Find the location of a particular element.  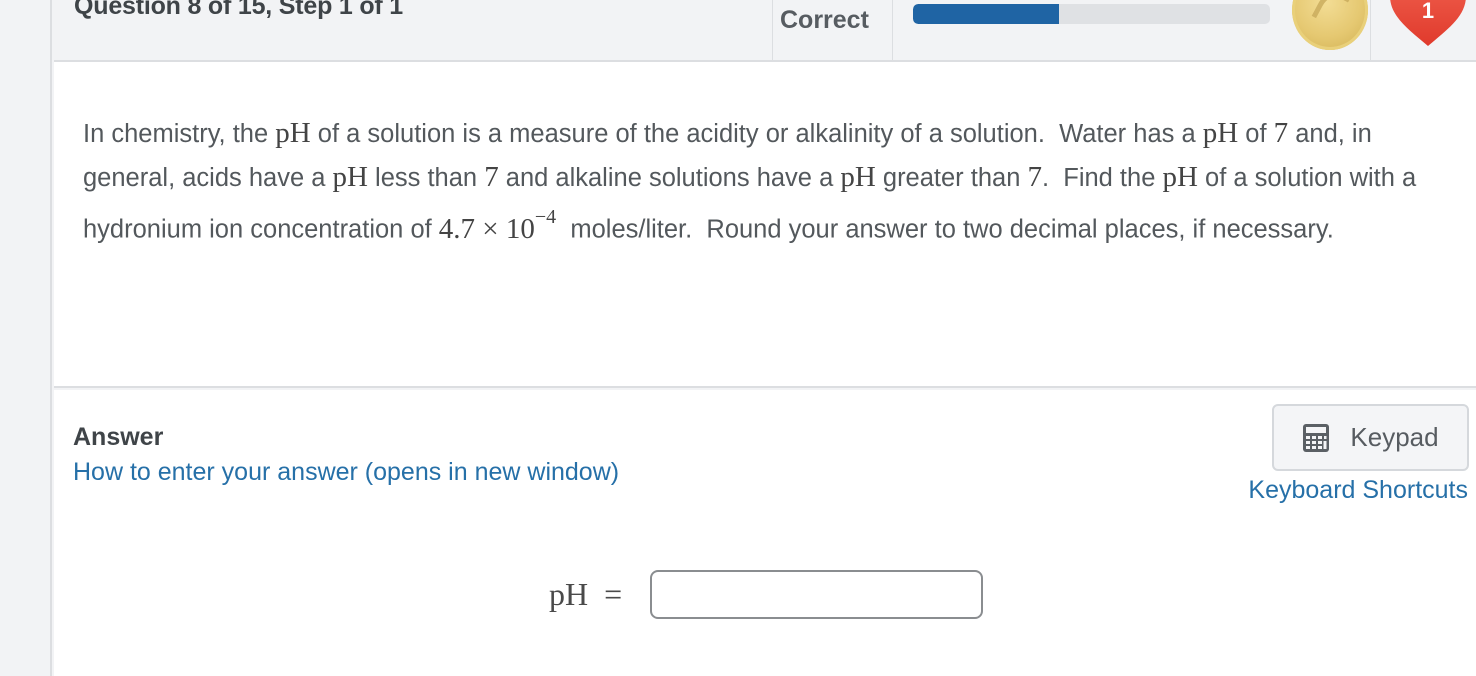

keypad-label: Keypad is located at coordinates (1394, 437).